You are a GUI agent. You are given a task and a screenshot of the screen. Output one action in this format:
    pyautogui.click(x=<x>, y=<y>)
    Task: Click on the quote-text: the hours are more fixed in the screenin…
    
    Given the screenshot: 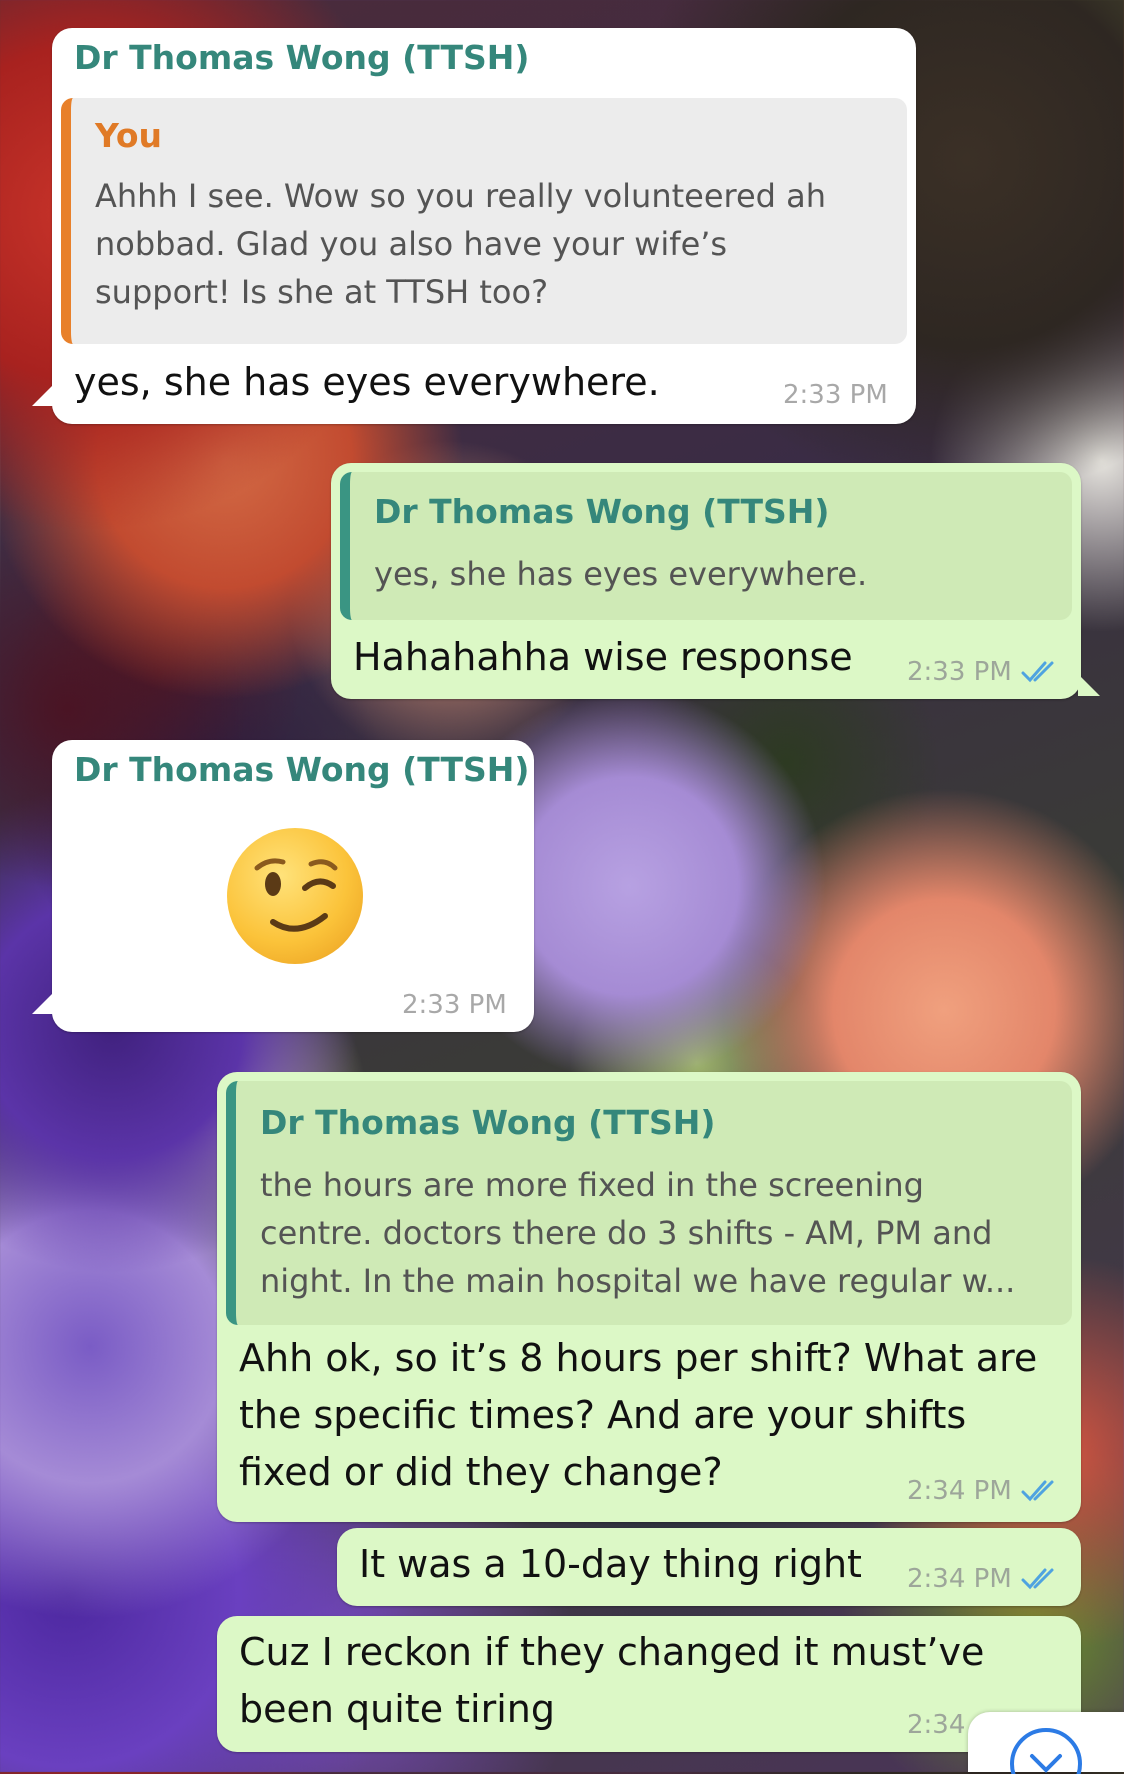 What is the action you would take?
    pyautogui.click(x=638, y=1233)
    